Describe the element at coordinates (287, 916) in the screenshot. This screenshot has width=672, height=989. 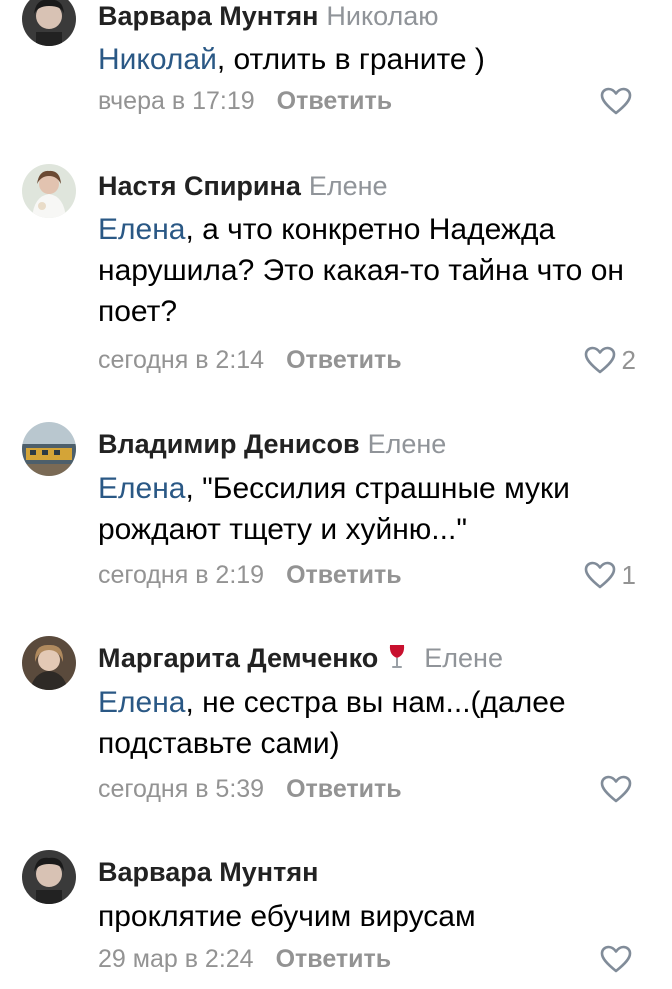
I see `comment-body: проклятие ебучим вирусам` at that location.